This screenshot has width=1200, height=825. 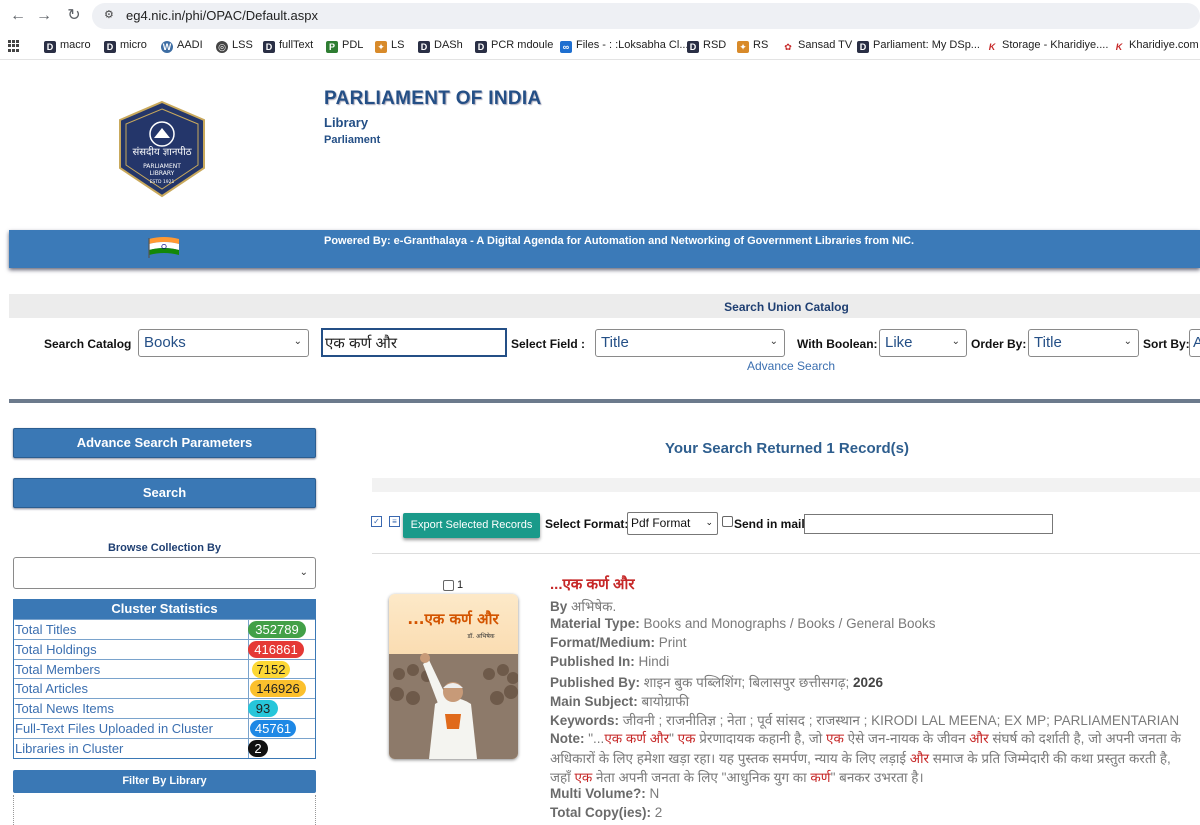 What do you see at coordinates (448, 585) in the screenshot?
I see `record-select-checkbox` at bounding box center [448, 585].